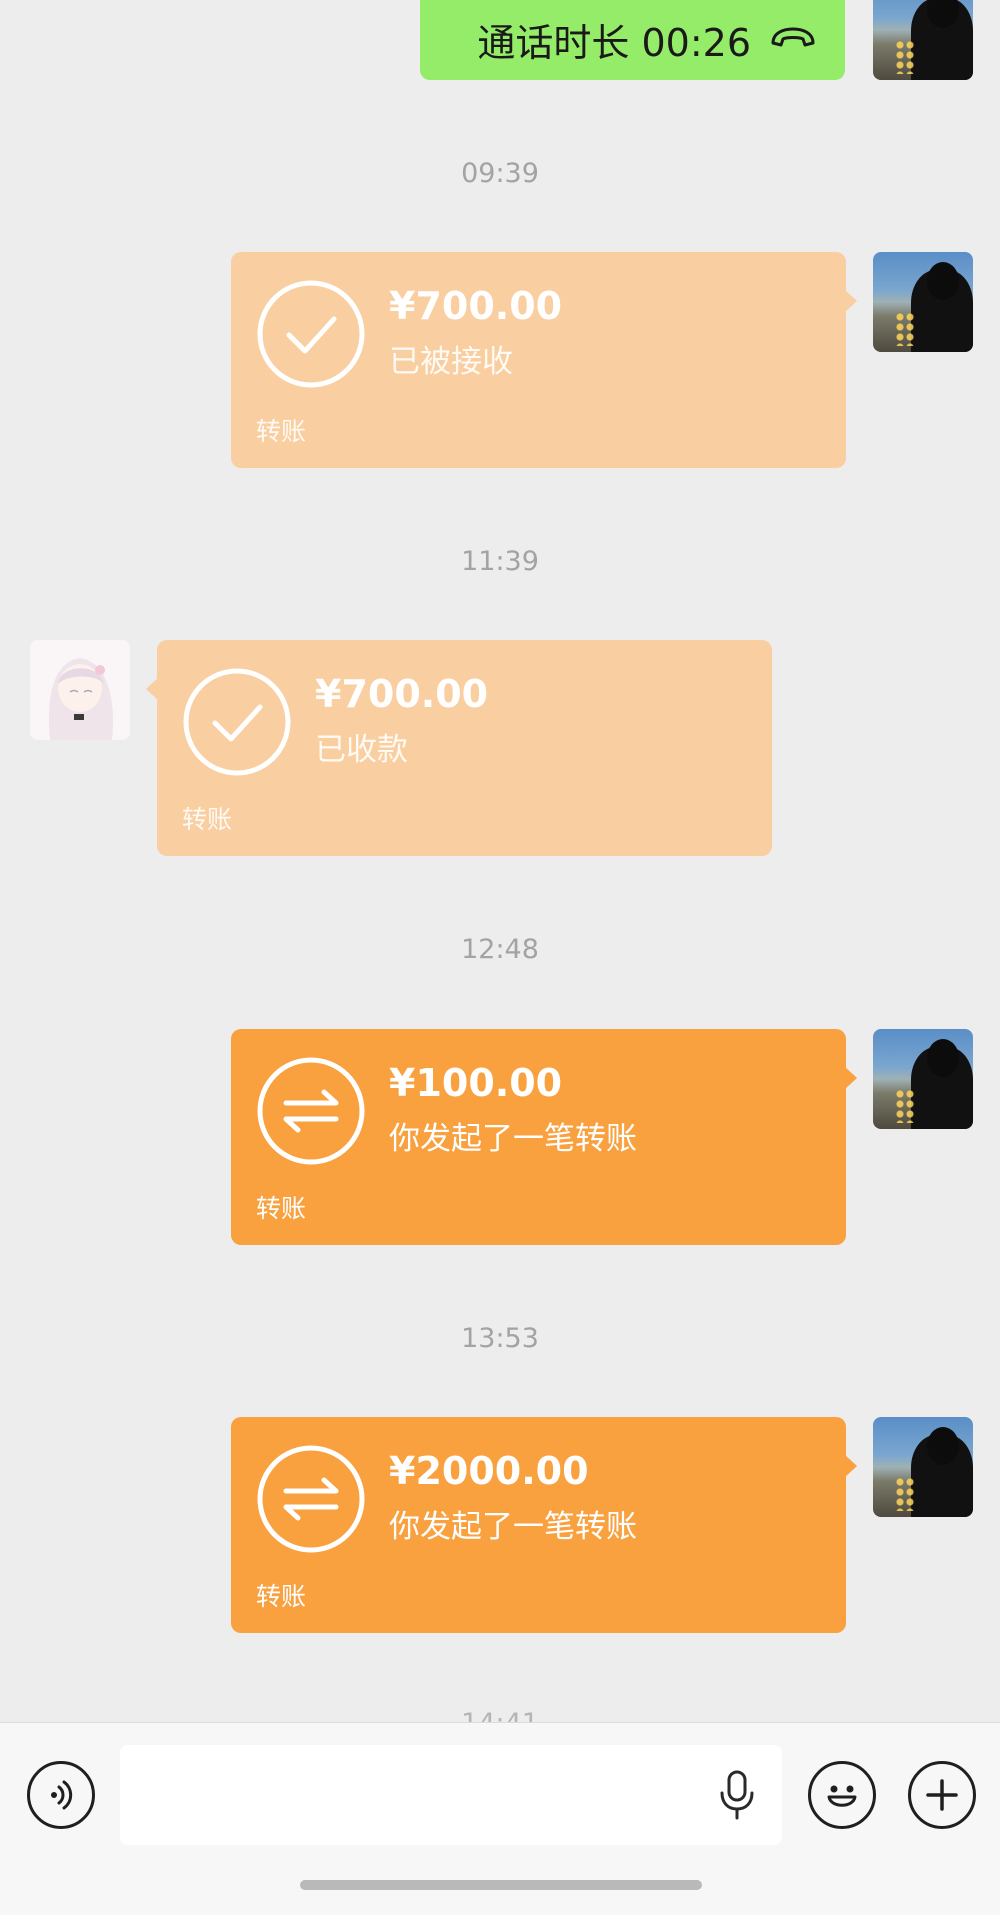 Image resolution: width=1000 pixels, height=1915 pixels. Describe the element at coordinates (737, 1797) in the screenshot. I see `microphone-icon` at that location.